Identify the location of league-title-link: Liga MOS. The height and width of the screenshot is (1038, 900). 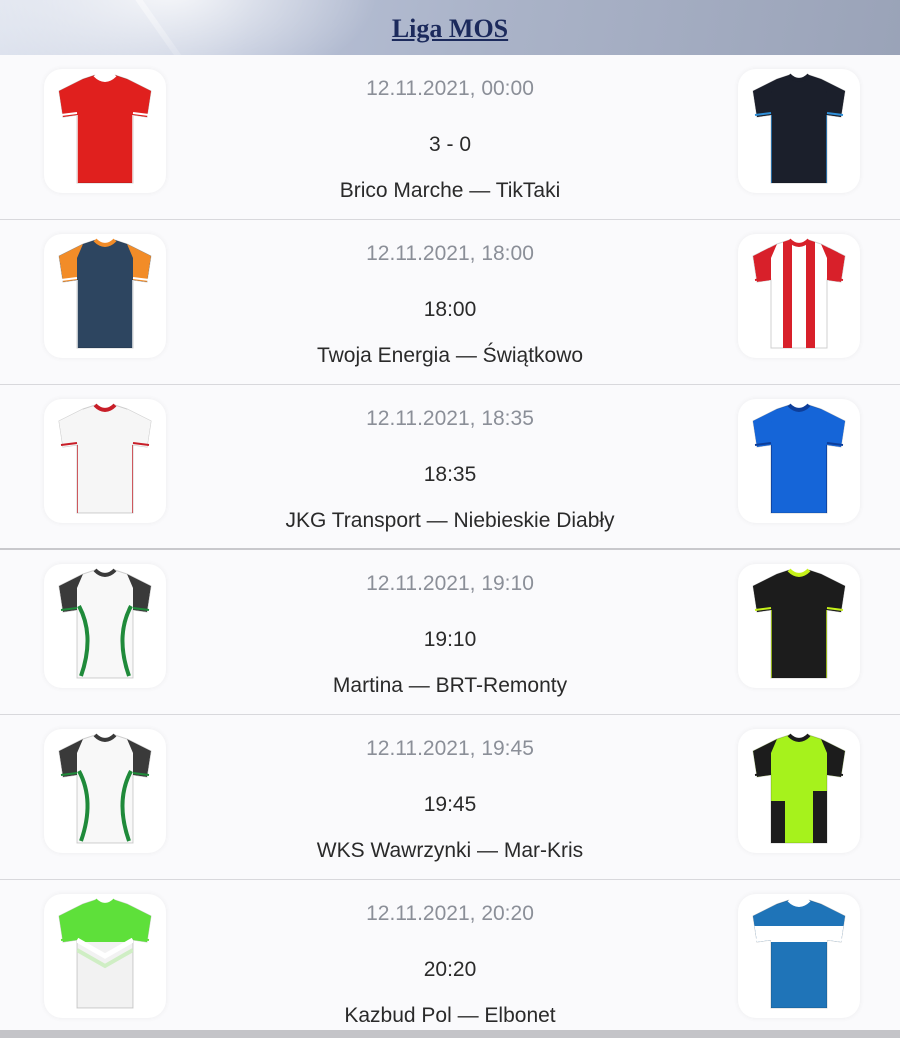
(450, 29).